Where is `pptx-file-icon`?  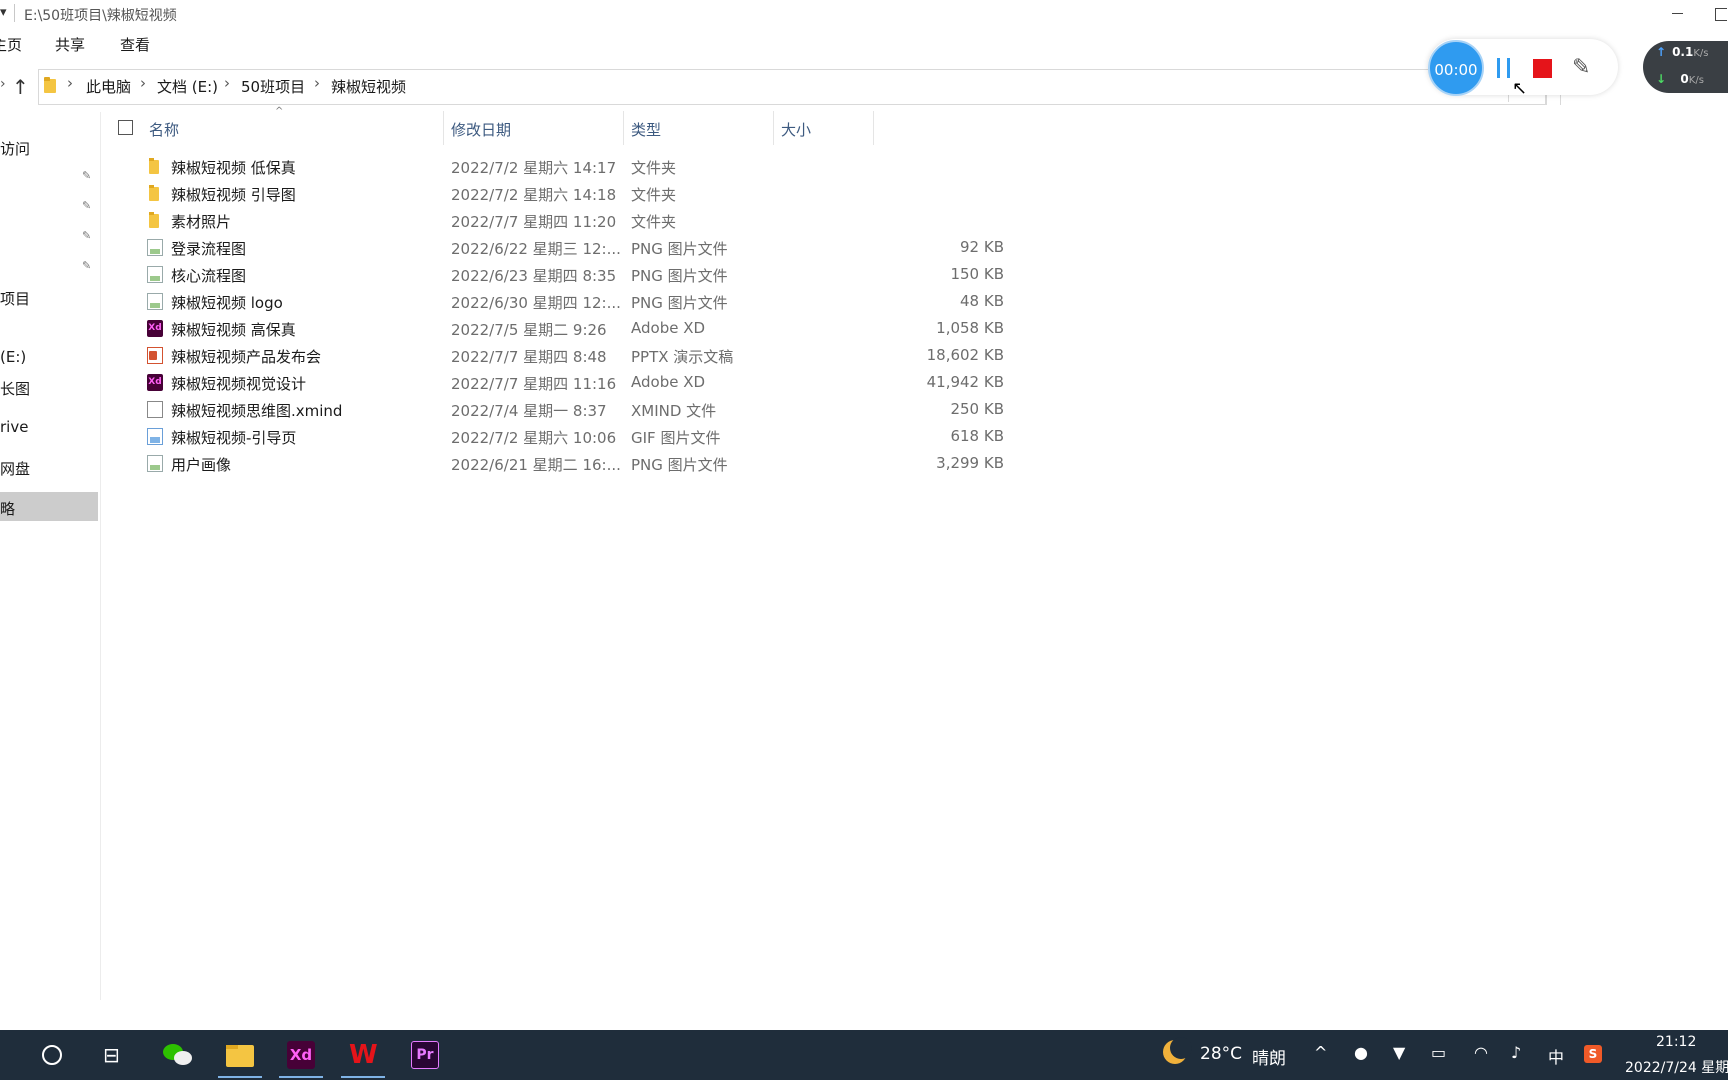 pptx-file-icon is located at coordinates (155, 355).